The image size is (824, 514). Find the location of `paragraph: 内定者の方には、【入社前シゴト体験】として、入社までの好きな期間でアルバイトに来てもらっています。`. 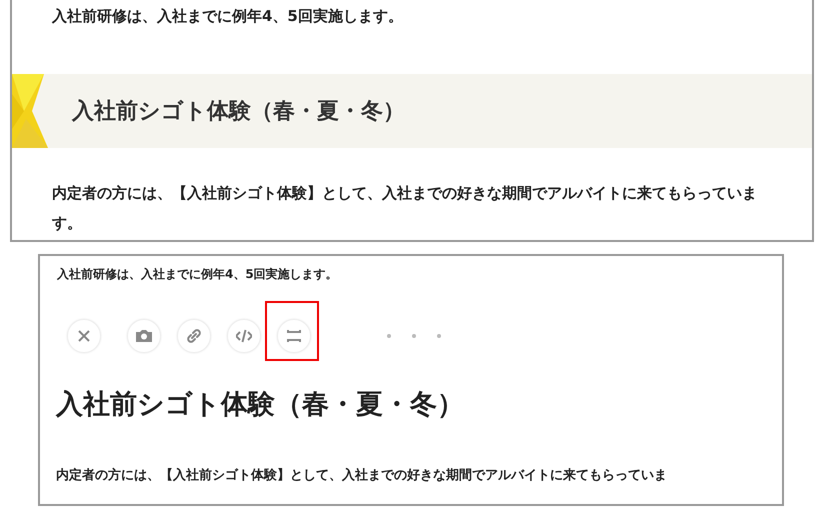

paragraph: 内定者の方には、【入社前シゴト体験】として、入社までの好きな期間でアルバイトに来てもらっています。 is located at coordinates (405, 208).